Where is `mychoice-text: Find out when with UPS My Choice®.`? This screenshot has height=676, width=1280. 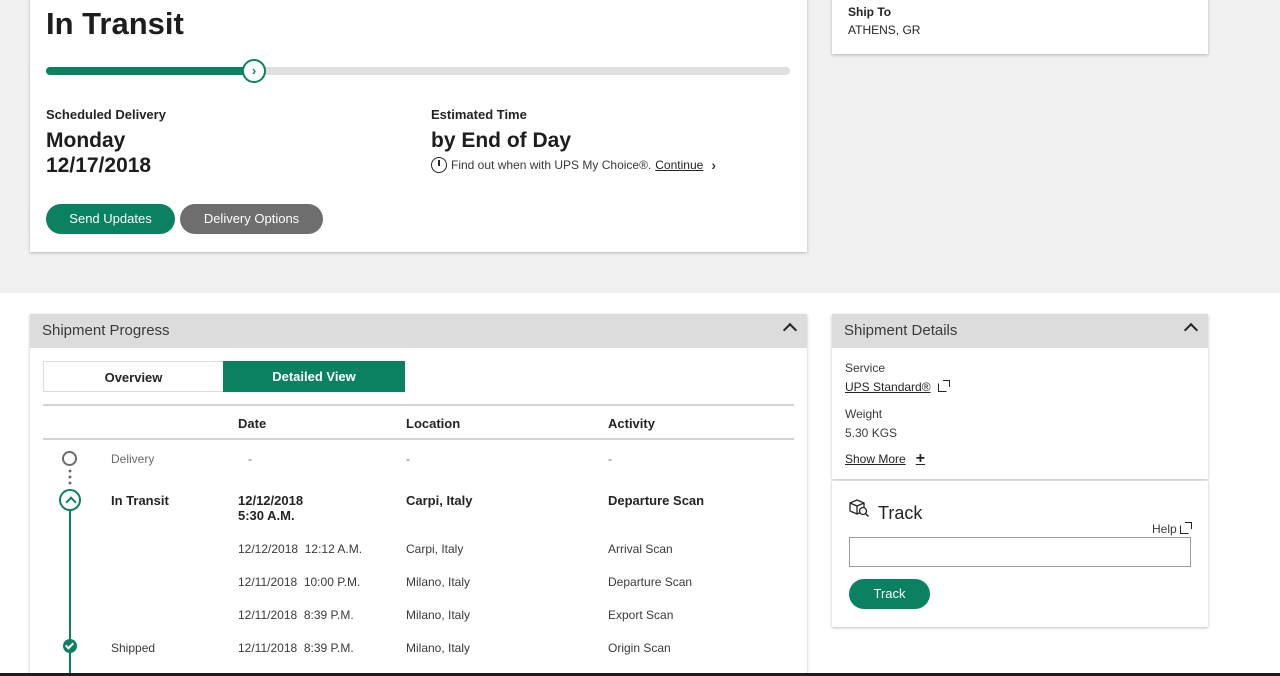 mychoice-text: Find out when with UPS My Choice®. is located at coordinates (551, 165).